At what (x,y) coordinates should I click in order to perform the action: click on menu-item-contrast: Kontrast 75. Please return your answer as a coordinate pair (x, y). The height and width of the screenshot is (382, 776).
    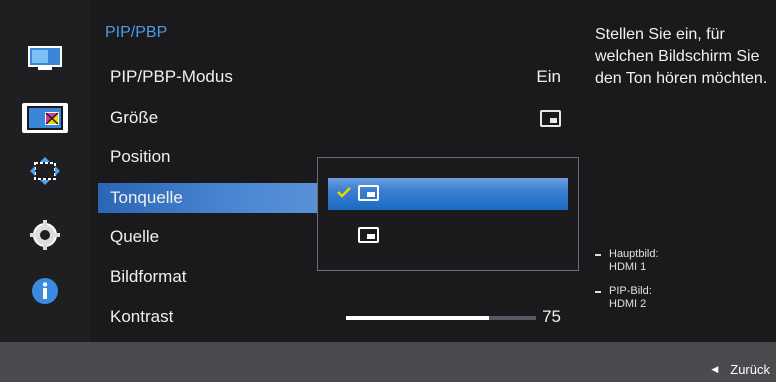
    Looking at the image, I should click on (336, 317).